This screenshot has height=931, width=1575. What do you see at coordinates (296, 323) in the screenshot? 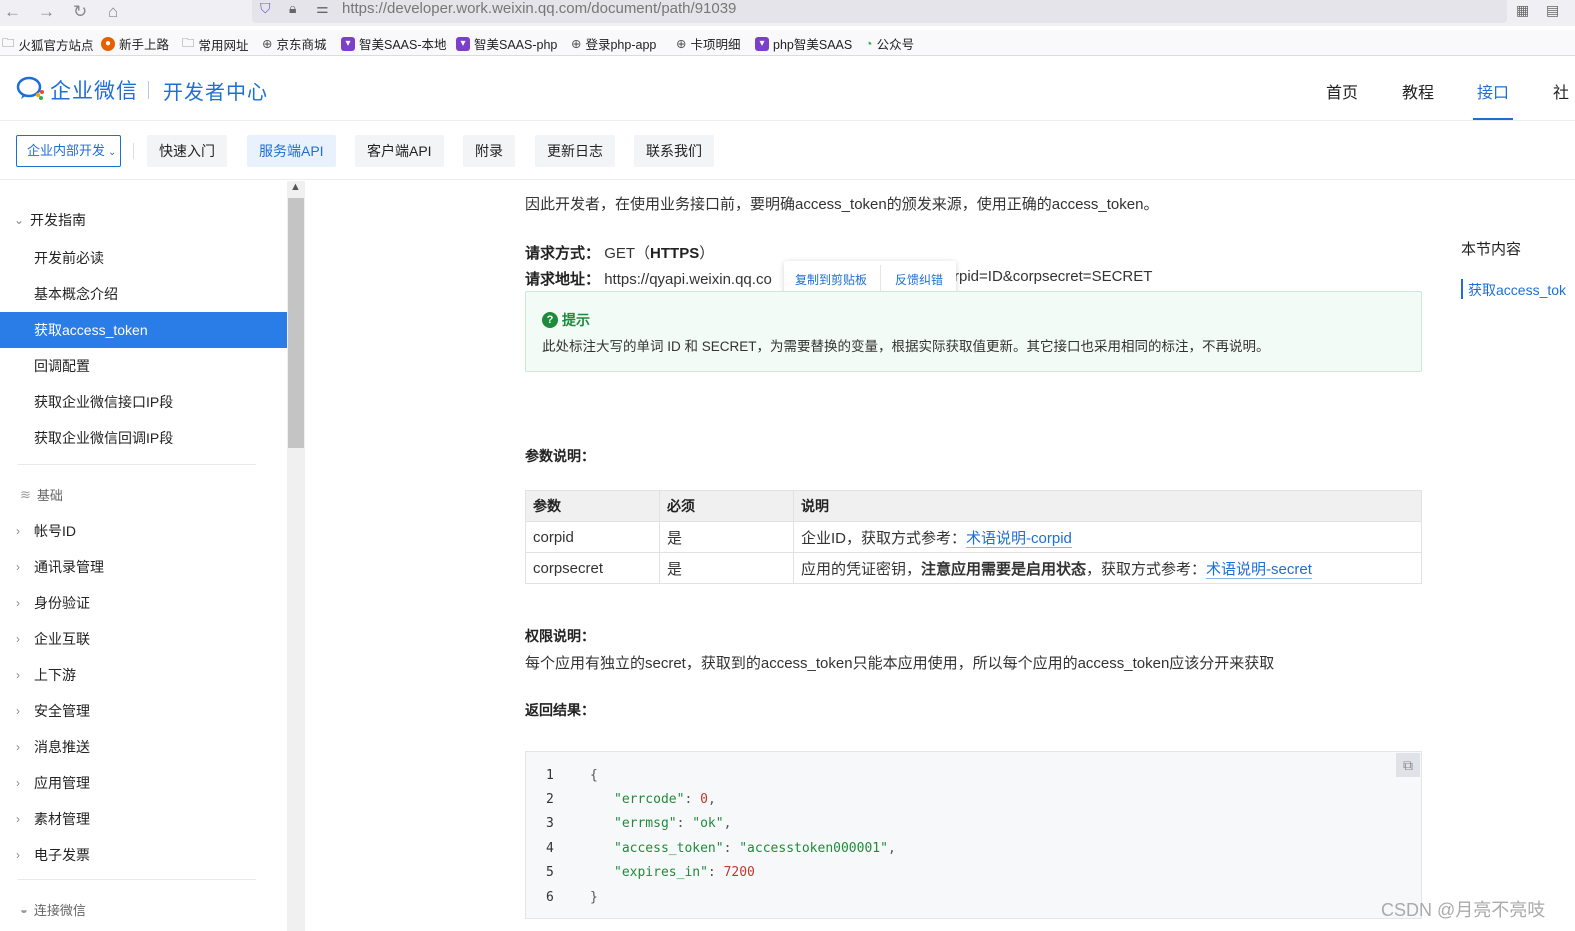
I see `sidebar-scroll-thumb` at bounding box center [296, 323].